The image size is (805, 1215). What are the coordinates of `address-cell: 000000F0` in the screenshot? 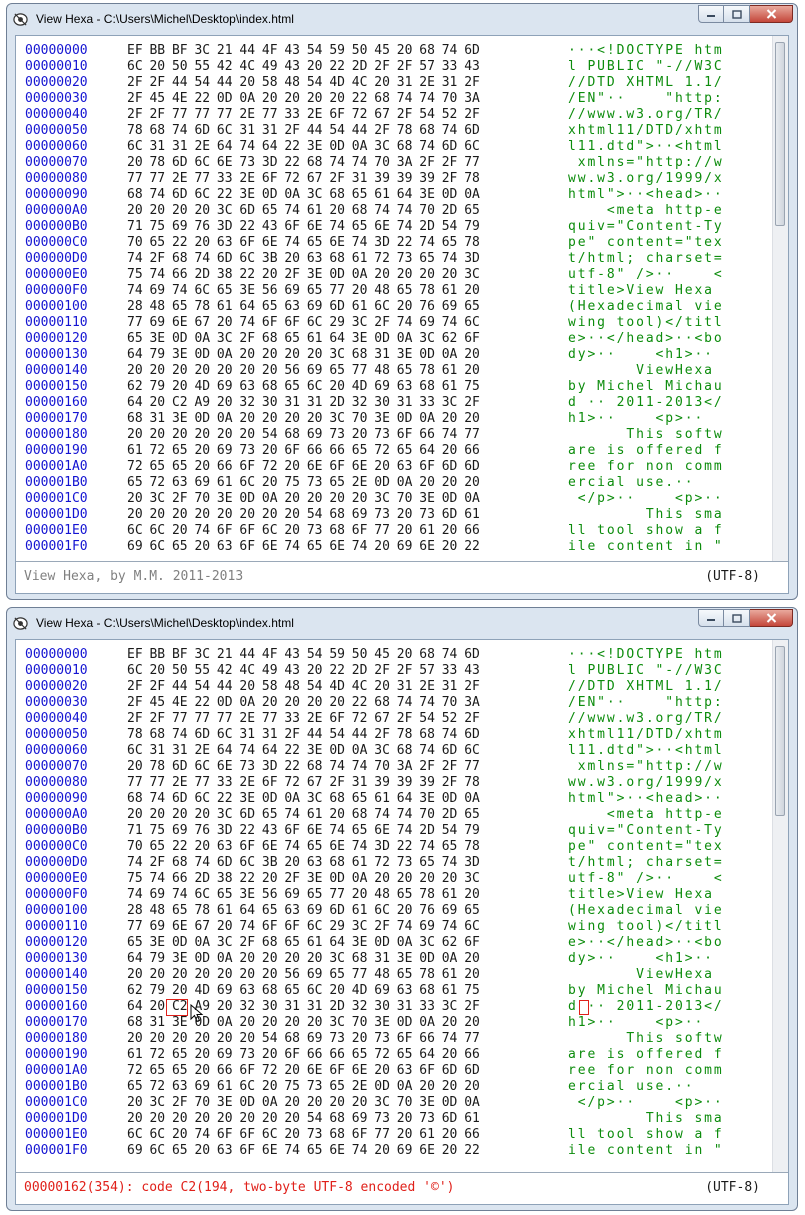 It's located at (56, 290).